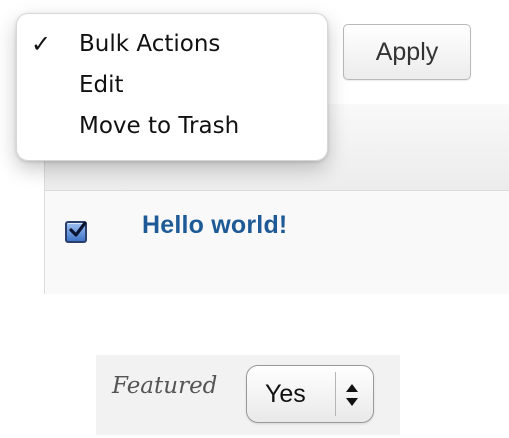 The height and width of the screenshot is (438, 509). What do you see at coordinates (101, 85) in the screenshot?
I see `menu-item-label: Edit` at bounding box center [101, 85].